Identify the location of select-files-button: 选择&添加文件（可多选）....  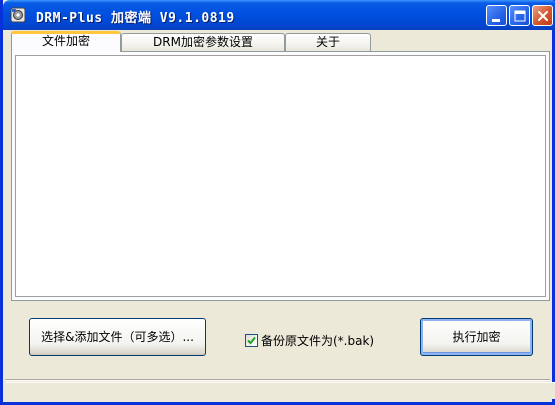
(117, 337).